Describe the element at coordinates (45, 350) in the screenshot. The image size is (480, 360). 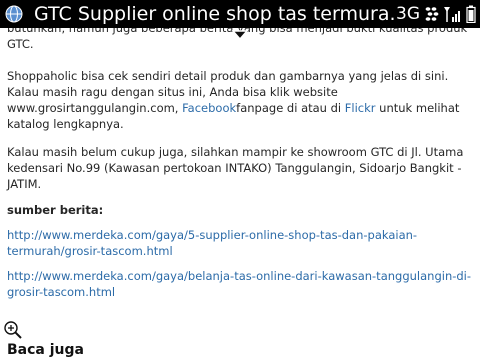
I see `related-heading: Baca juga` at that location.